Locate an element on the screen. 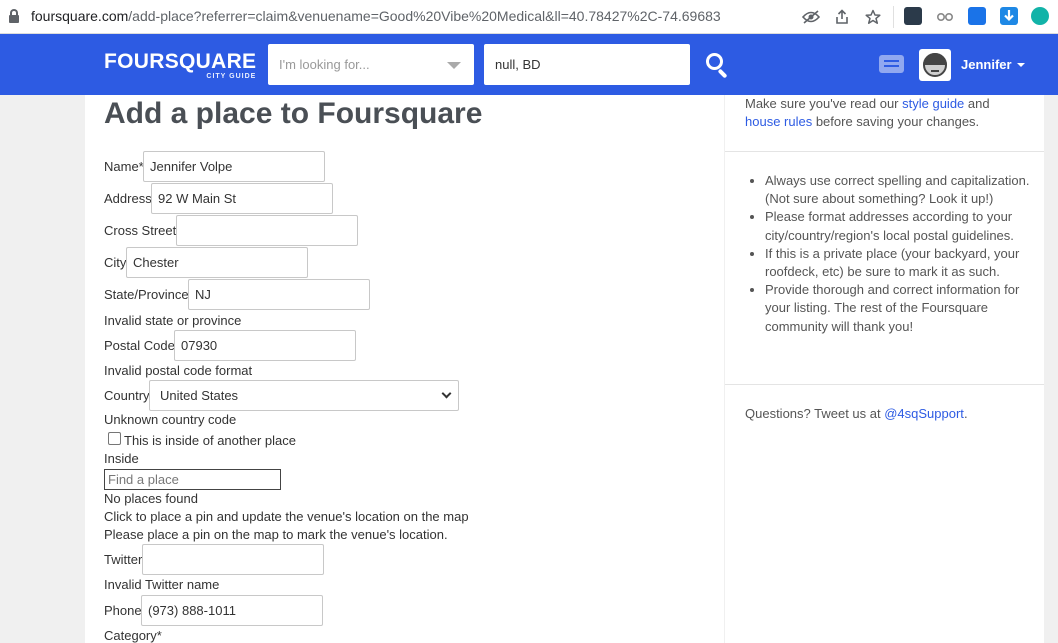 The height and width of the screenshot is (643, 1058). phone-label: Phone is located at coordinates (123, 610).